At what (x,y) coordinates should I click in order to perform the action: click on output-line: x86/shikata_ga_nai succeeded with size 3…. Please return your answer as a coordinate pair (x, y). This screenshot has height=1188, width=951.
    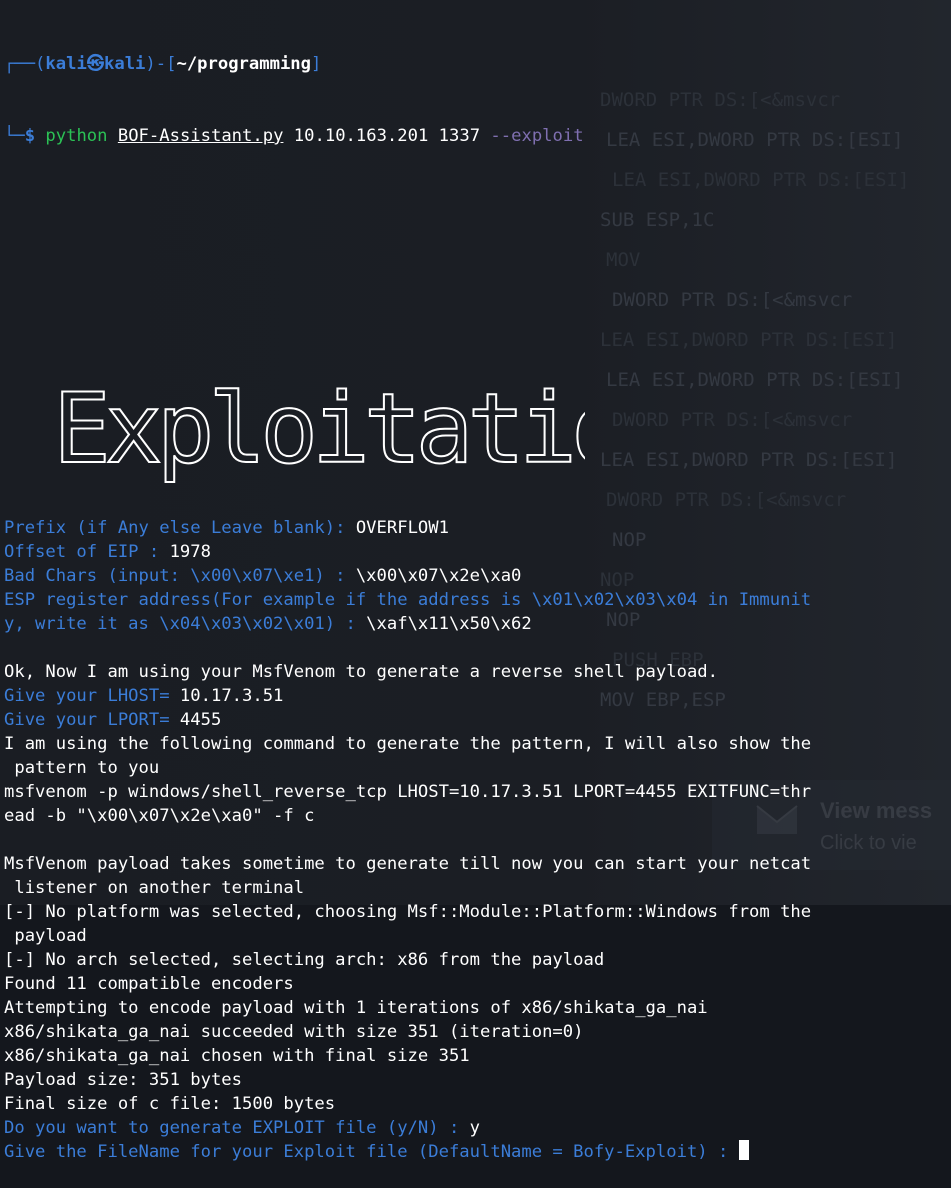
    Looking at the image, I should click on (477, 1032).